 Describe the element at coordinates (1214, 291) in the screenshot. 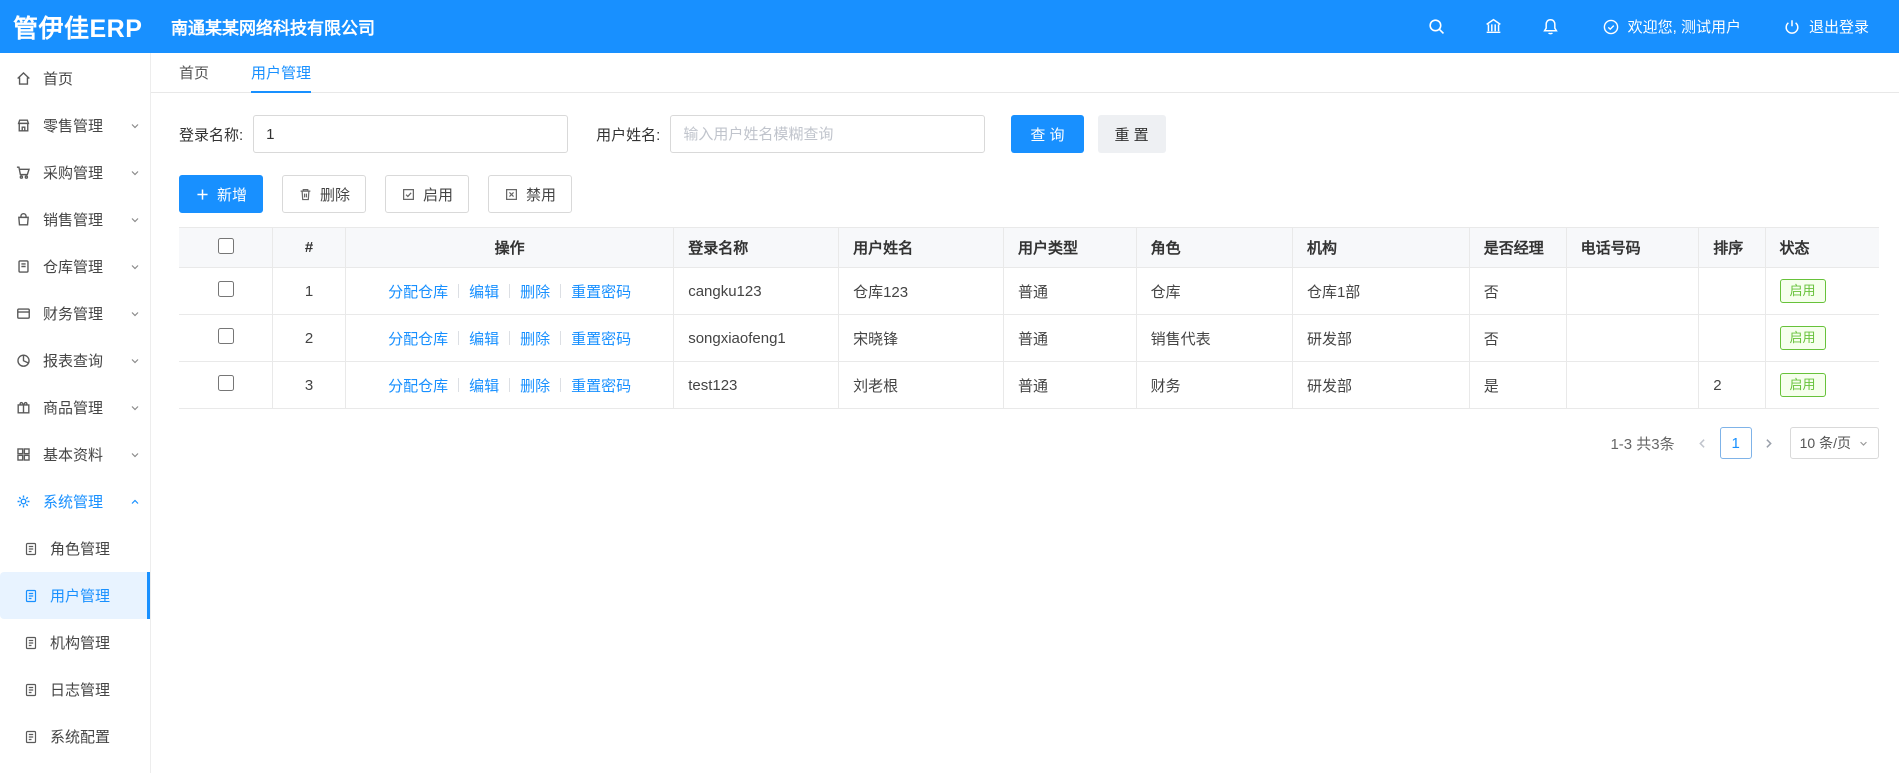

I see `cell-role: 仓库` at that location.